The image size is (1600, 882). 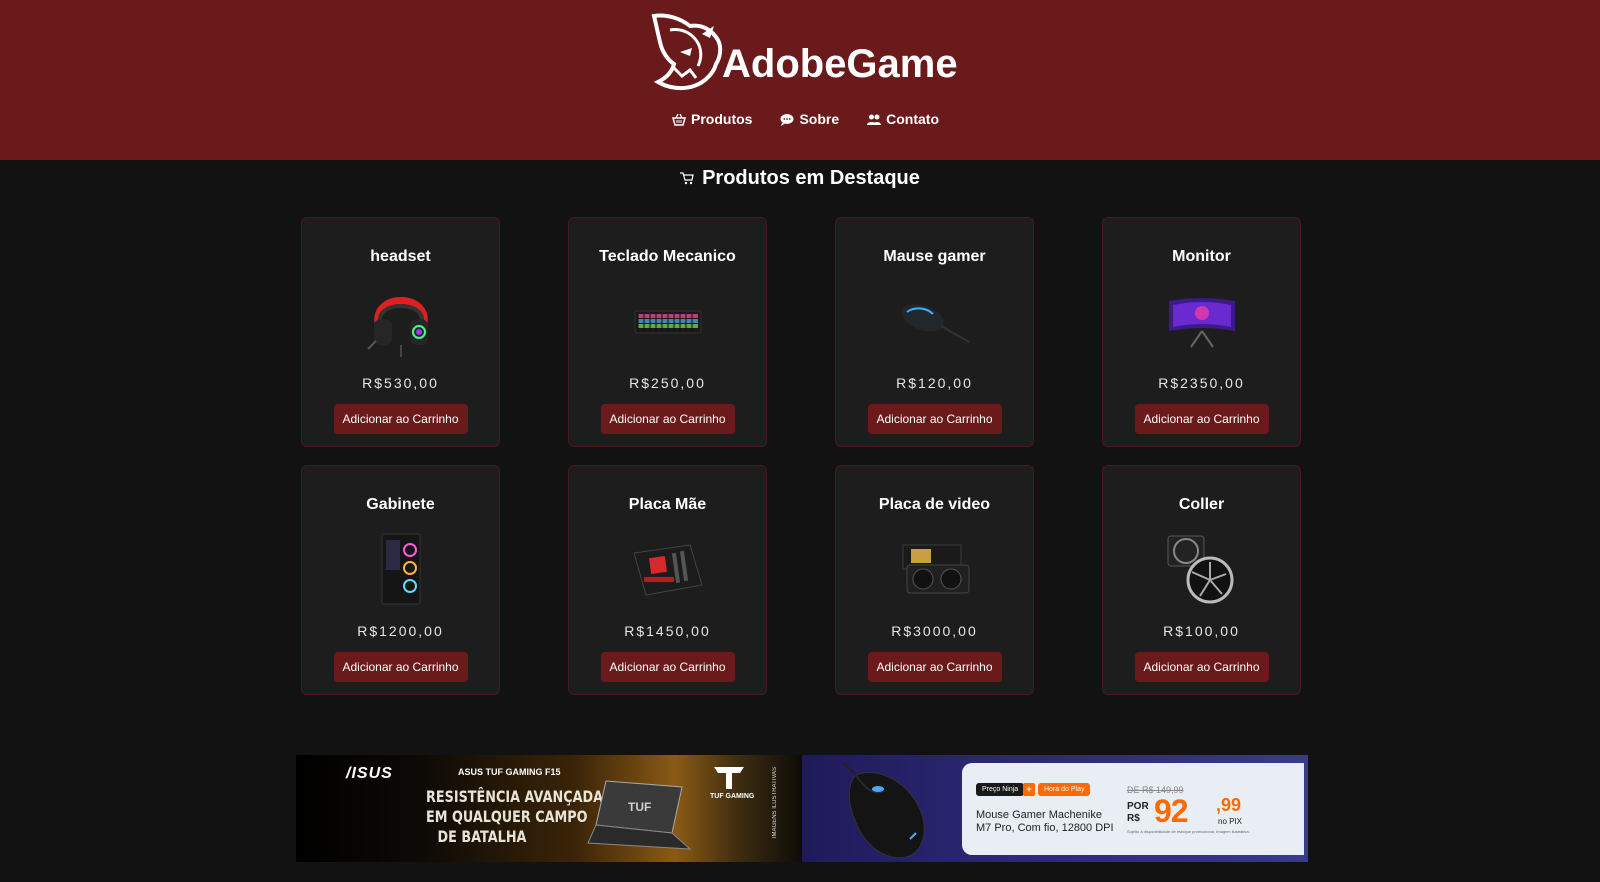 What do you see at coordinates (1201, 256) in the screenshot?
I see `product-name: Monitor` at bounding box center [1201, 256].